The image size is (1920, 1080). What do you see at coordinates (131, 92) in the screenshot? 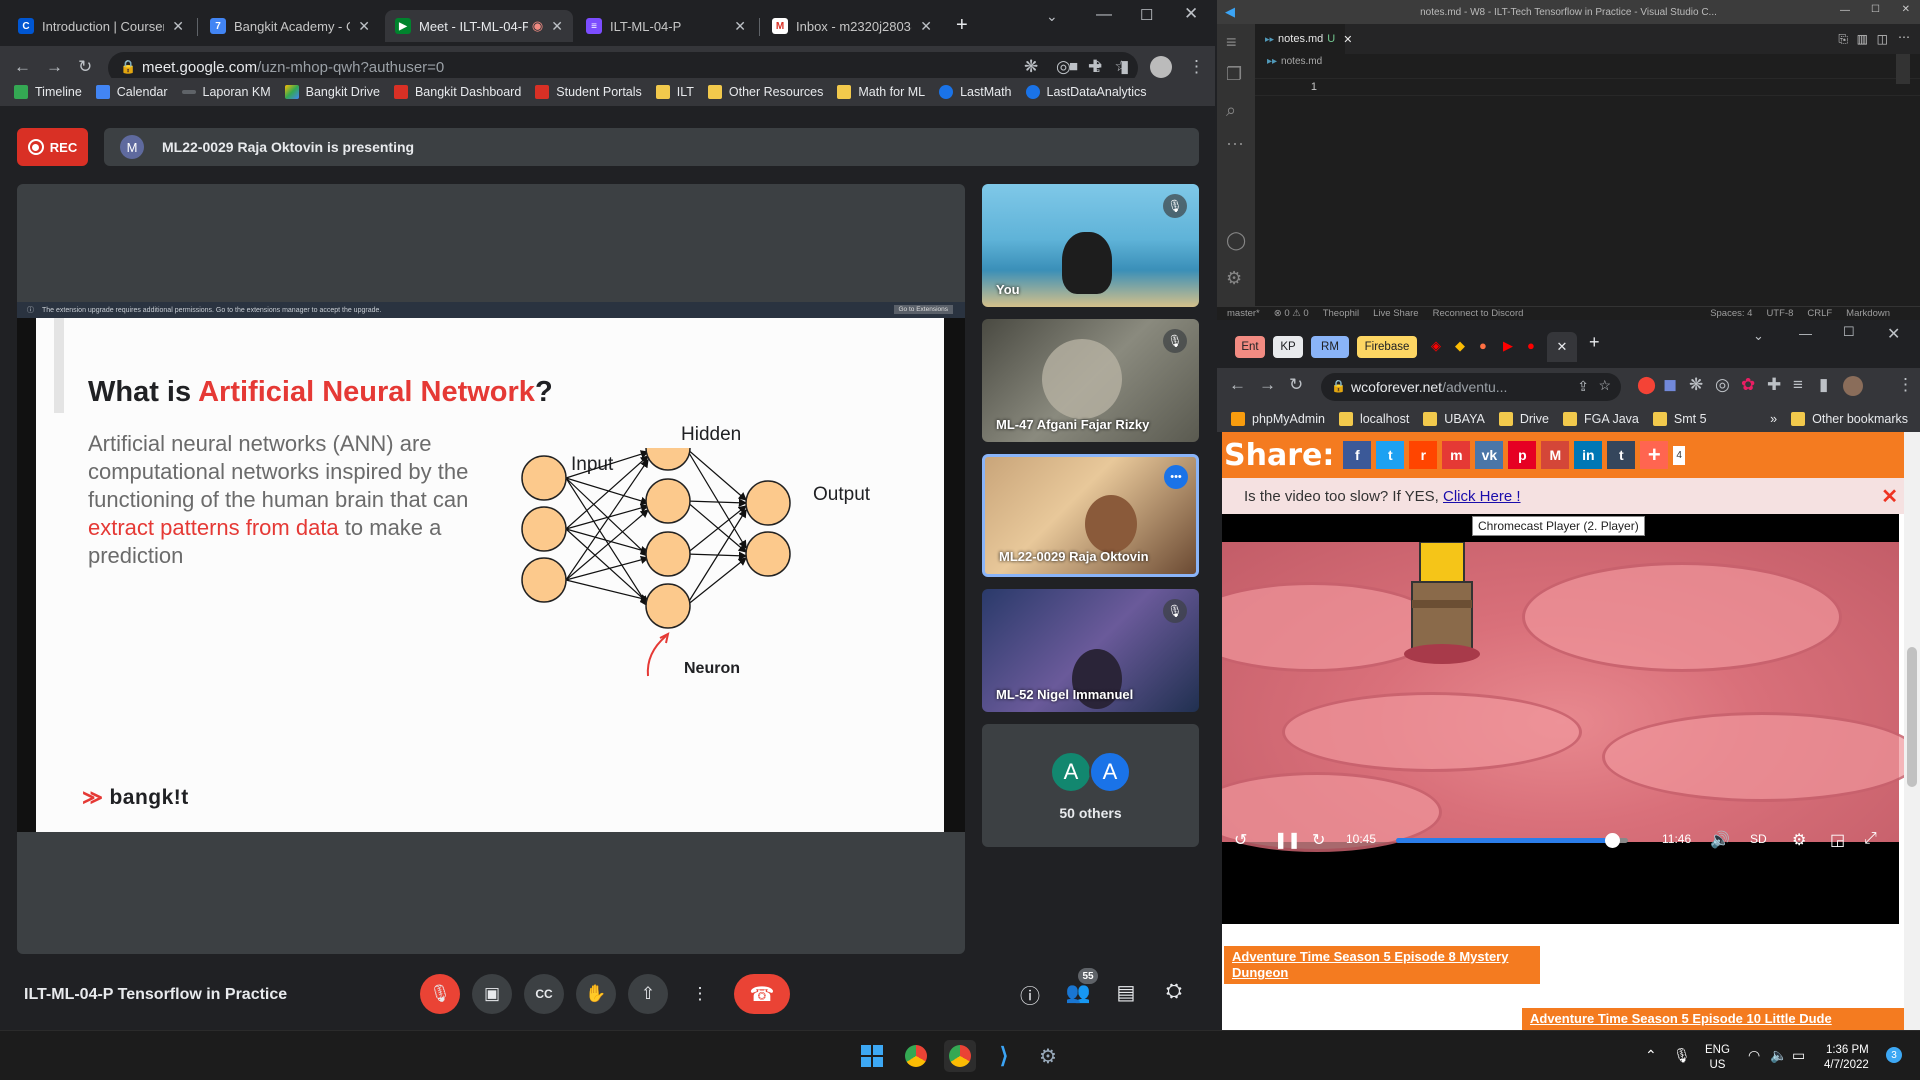
I see `bookmark-calendar: Calendar` at bounding box center [131, 92].